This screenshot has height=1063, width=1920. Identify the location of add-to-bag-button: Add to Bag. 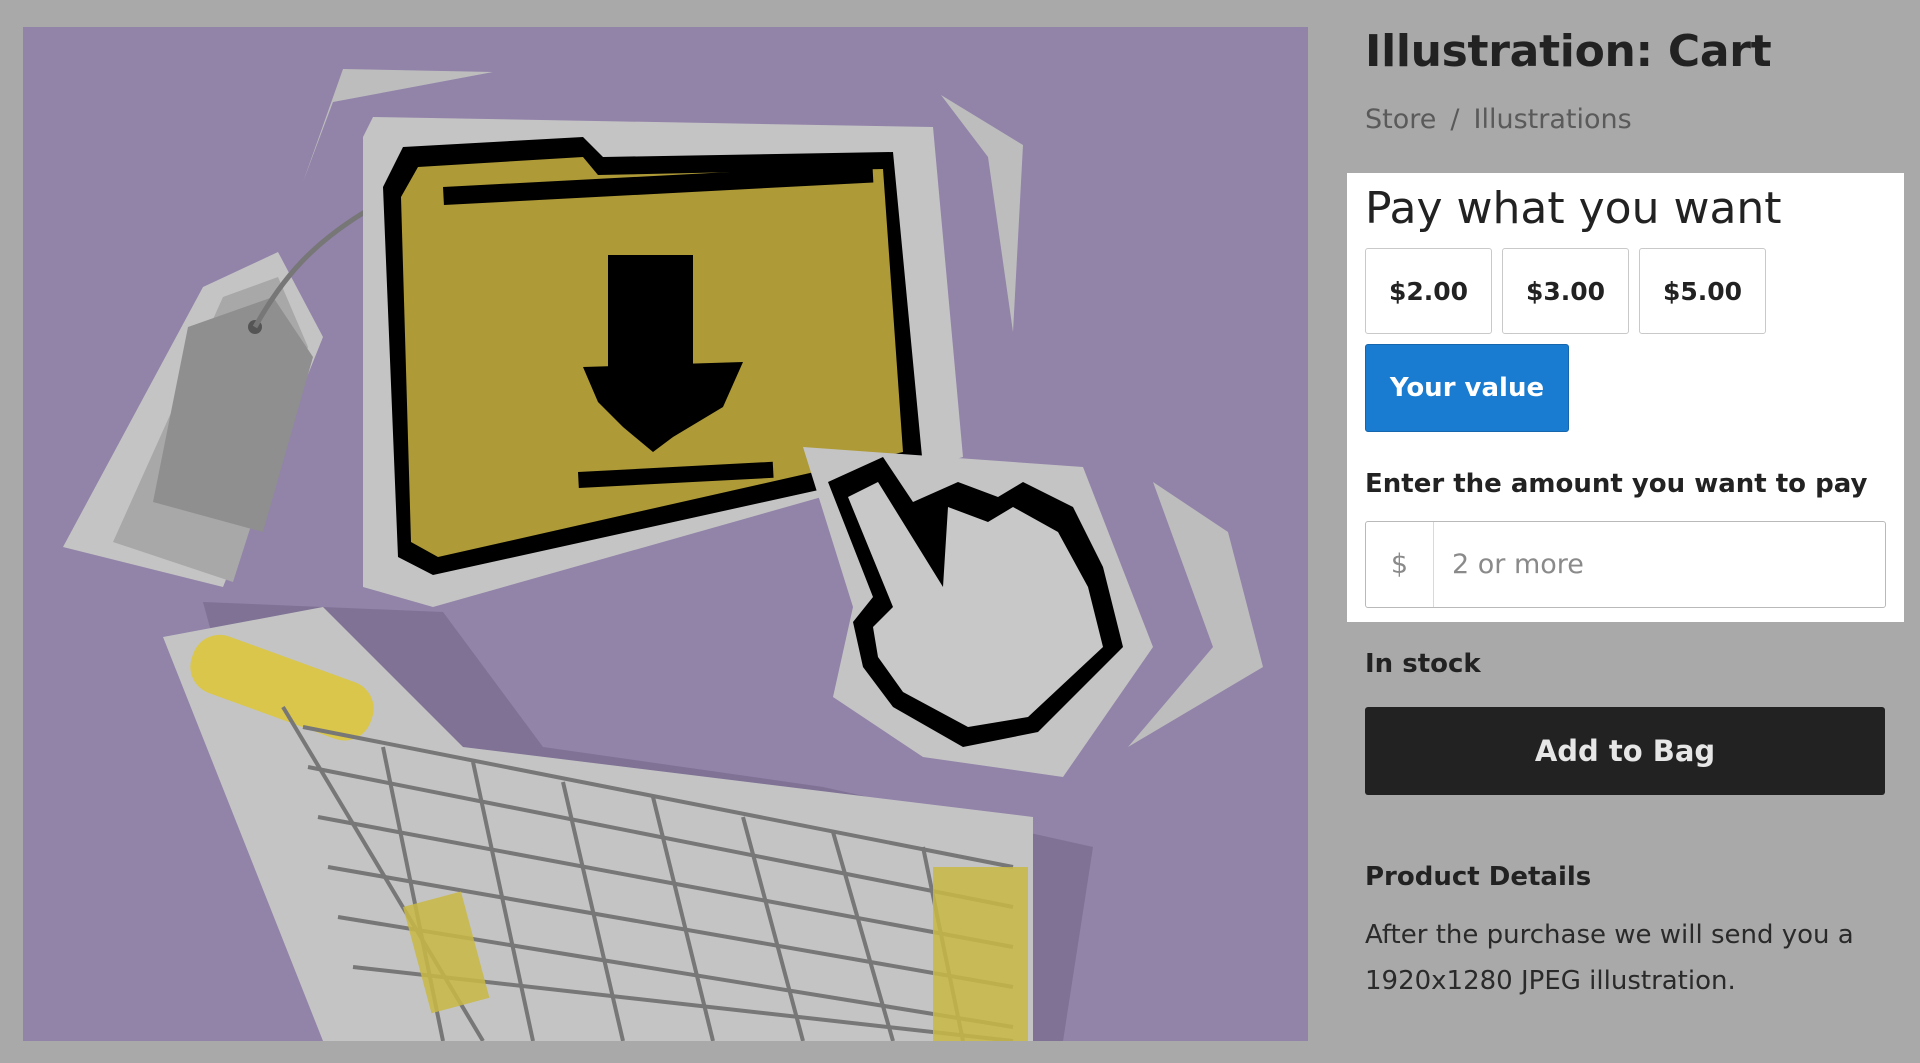
(1625, 751).